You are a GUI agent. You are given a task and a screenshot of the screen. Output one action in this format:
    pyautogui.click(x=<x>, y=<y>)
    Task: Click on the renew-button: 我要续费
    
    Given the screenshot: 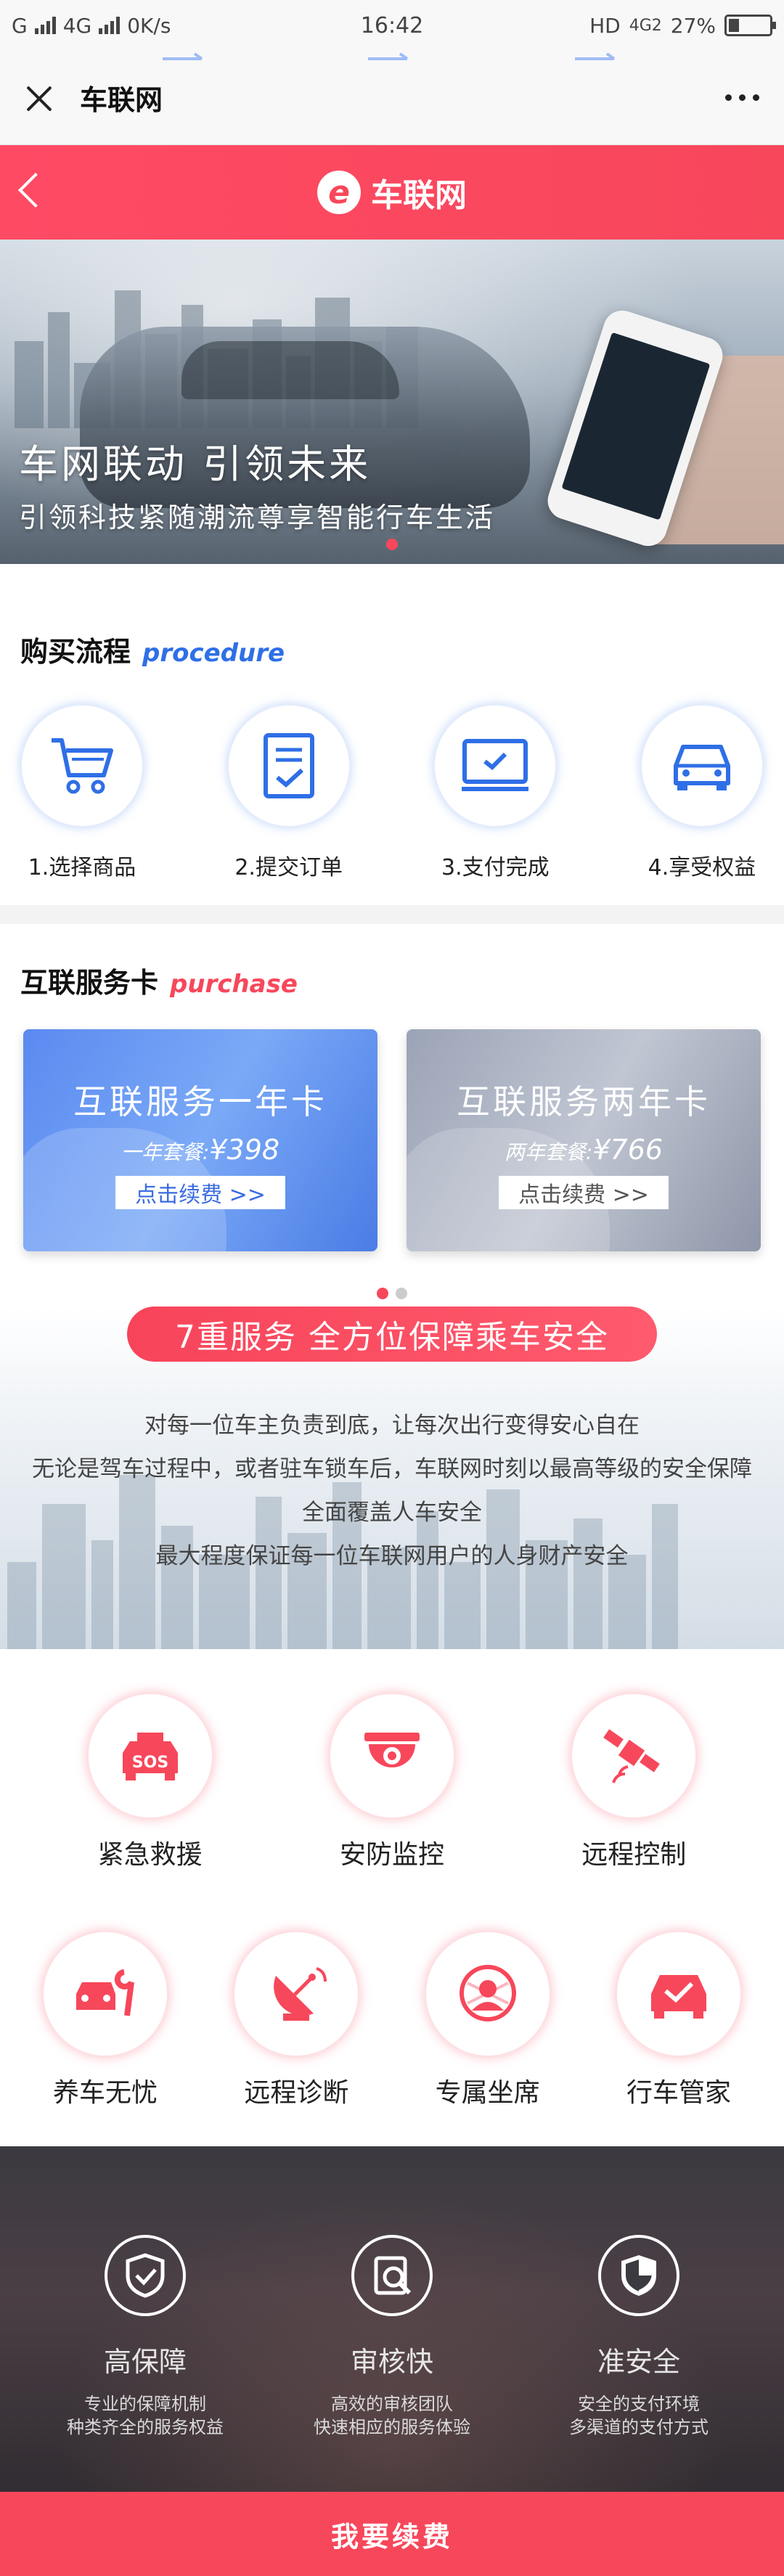 What is the action you would take?
    pyautogui.click(x=392, y=2534)
    